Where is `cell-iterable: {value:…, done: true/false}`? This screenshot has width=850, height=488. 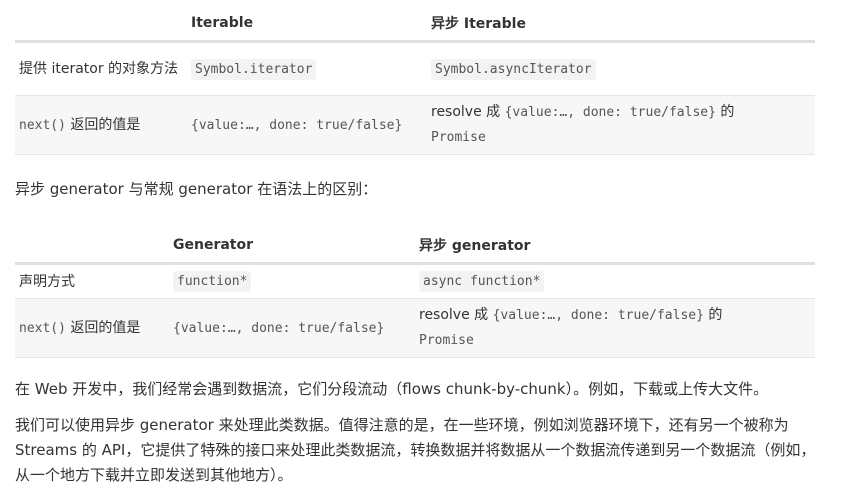 cell-iterable: {value:…, done: true/false} is located at coordinates (307, 125).